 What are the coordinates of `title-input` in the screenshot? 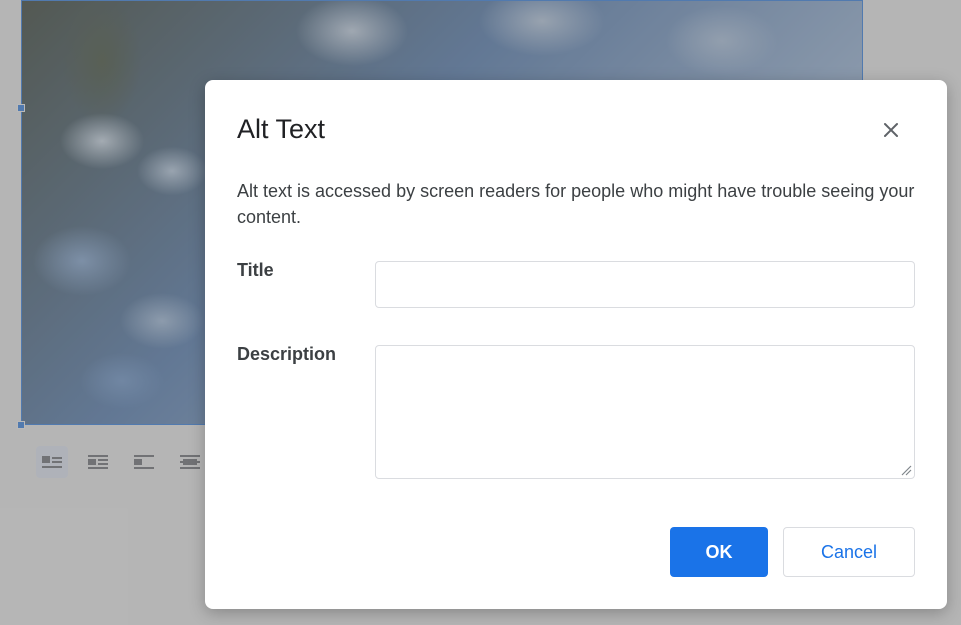 It's located at (645, 284).